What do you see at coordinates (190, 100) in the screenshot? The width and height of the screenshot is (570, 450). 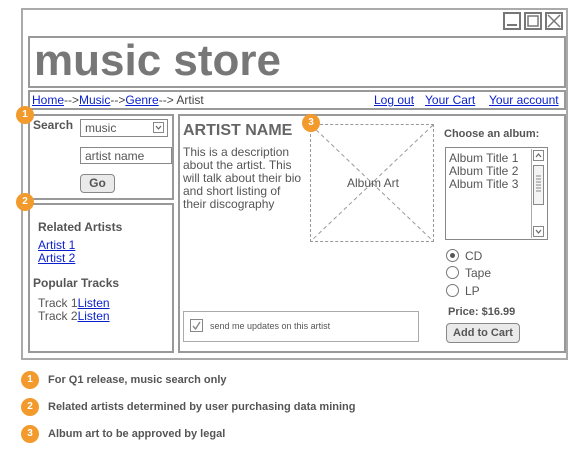 I see `breadcrumb-current: Artist` at bounding box center [190, 100].